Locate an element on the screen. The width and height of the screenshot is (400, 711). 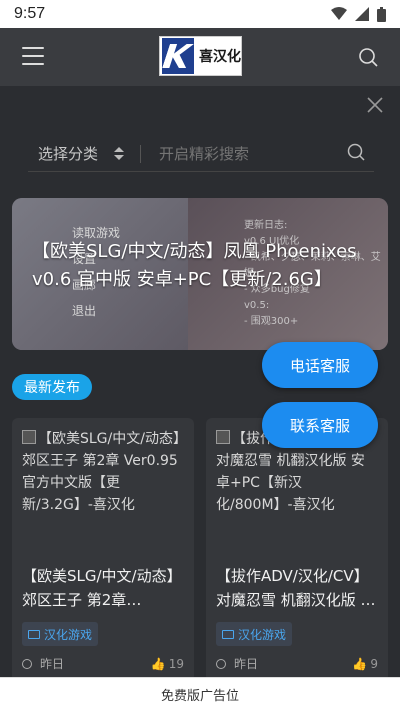
card-likes: 9 is located at coordinates (374, 663).